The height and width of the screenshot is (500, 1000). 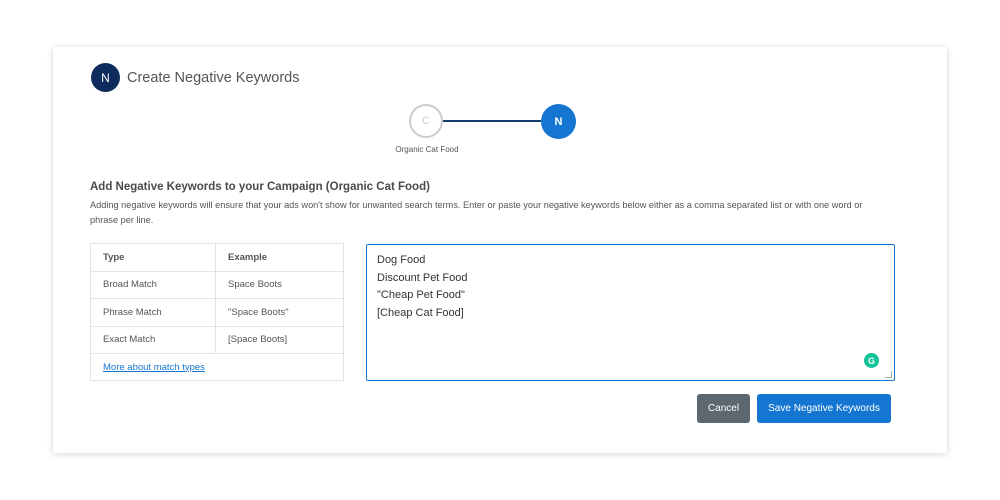 I want to click on card-header: N Create Negative Keywords, so click(x=195, y=77).